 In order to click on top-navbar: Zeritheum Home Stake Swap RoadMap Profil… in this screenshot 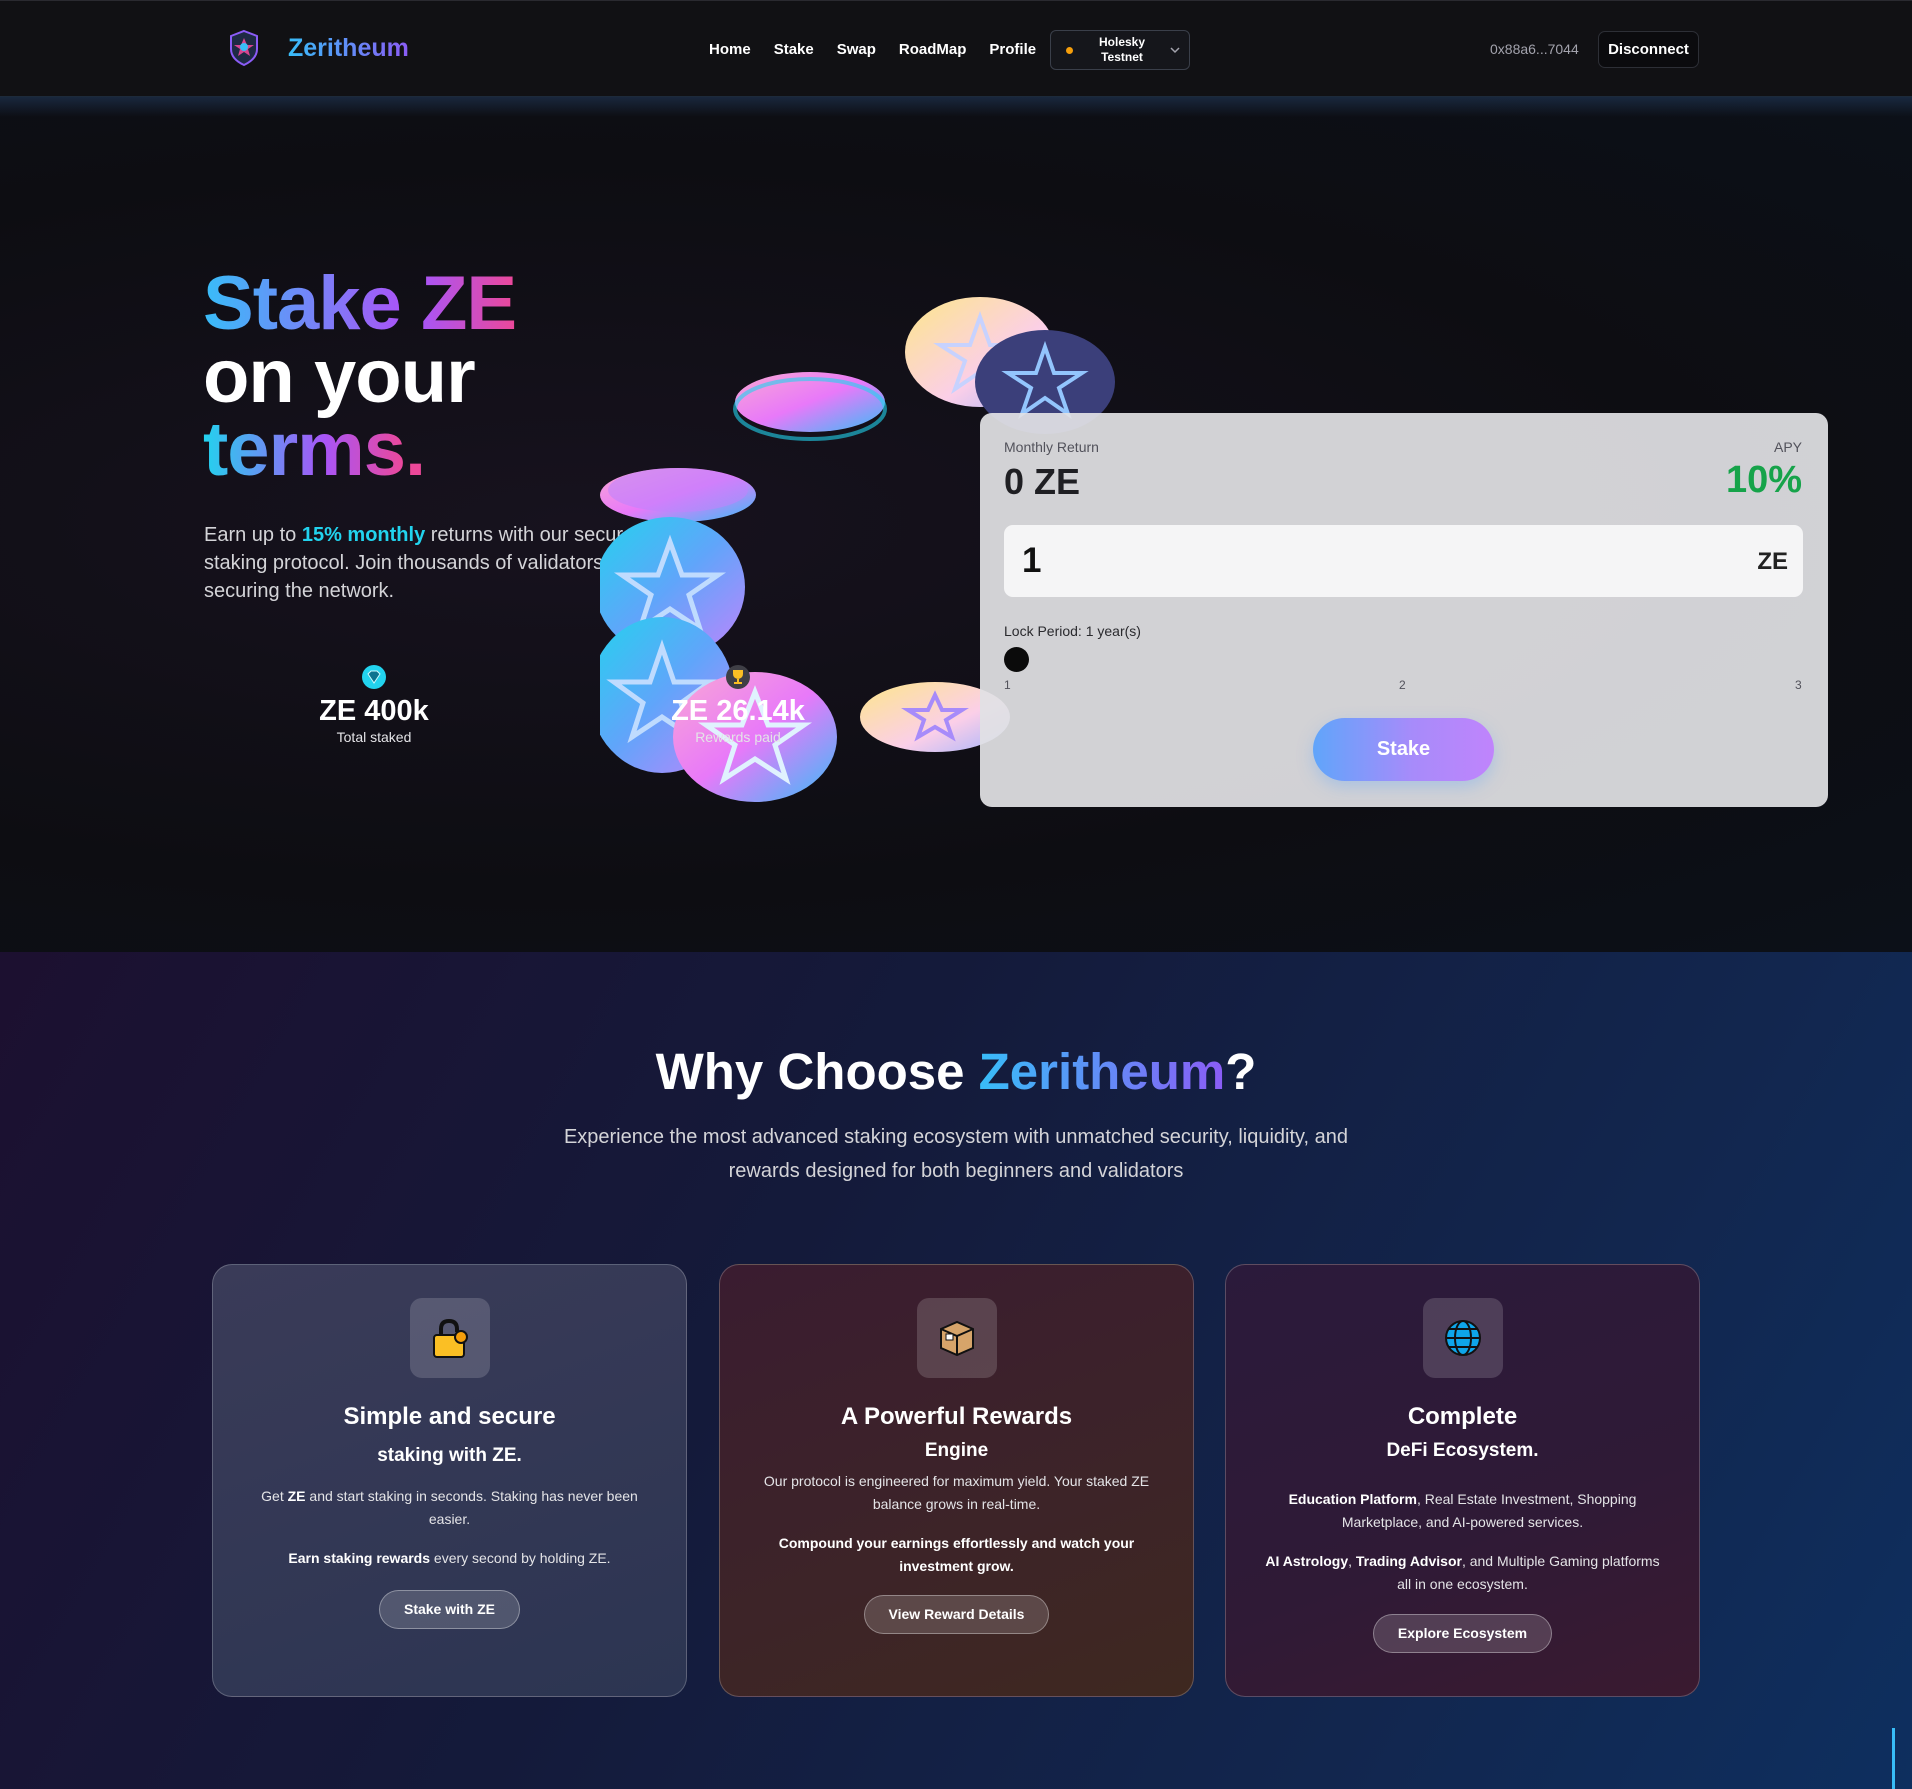, I will do `click(956, 48)`.